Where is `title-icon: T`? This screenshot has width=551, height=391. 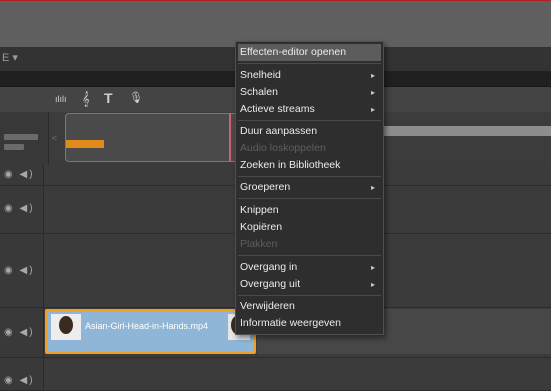 title-icon: T is located at coordinates (108, 98).